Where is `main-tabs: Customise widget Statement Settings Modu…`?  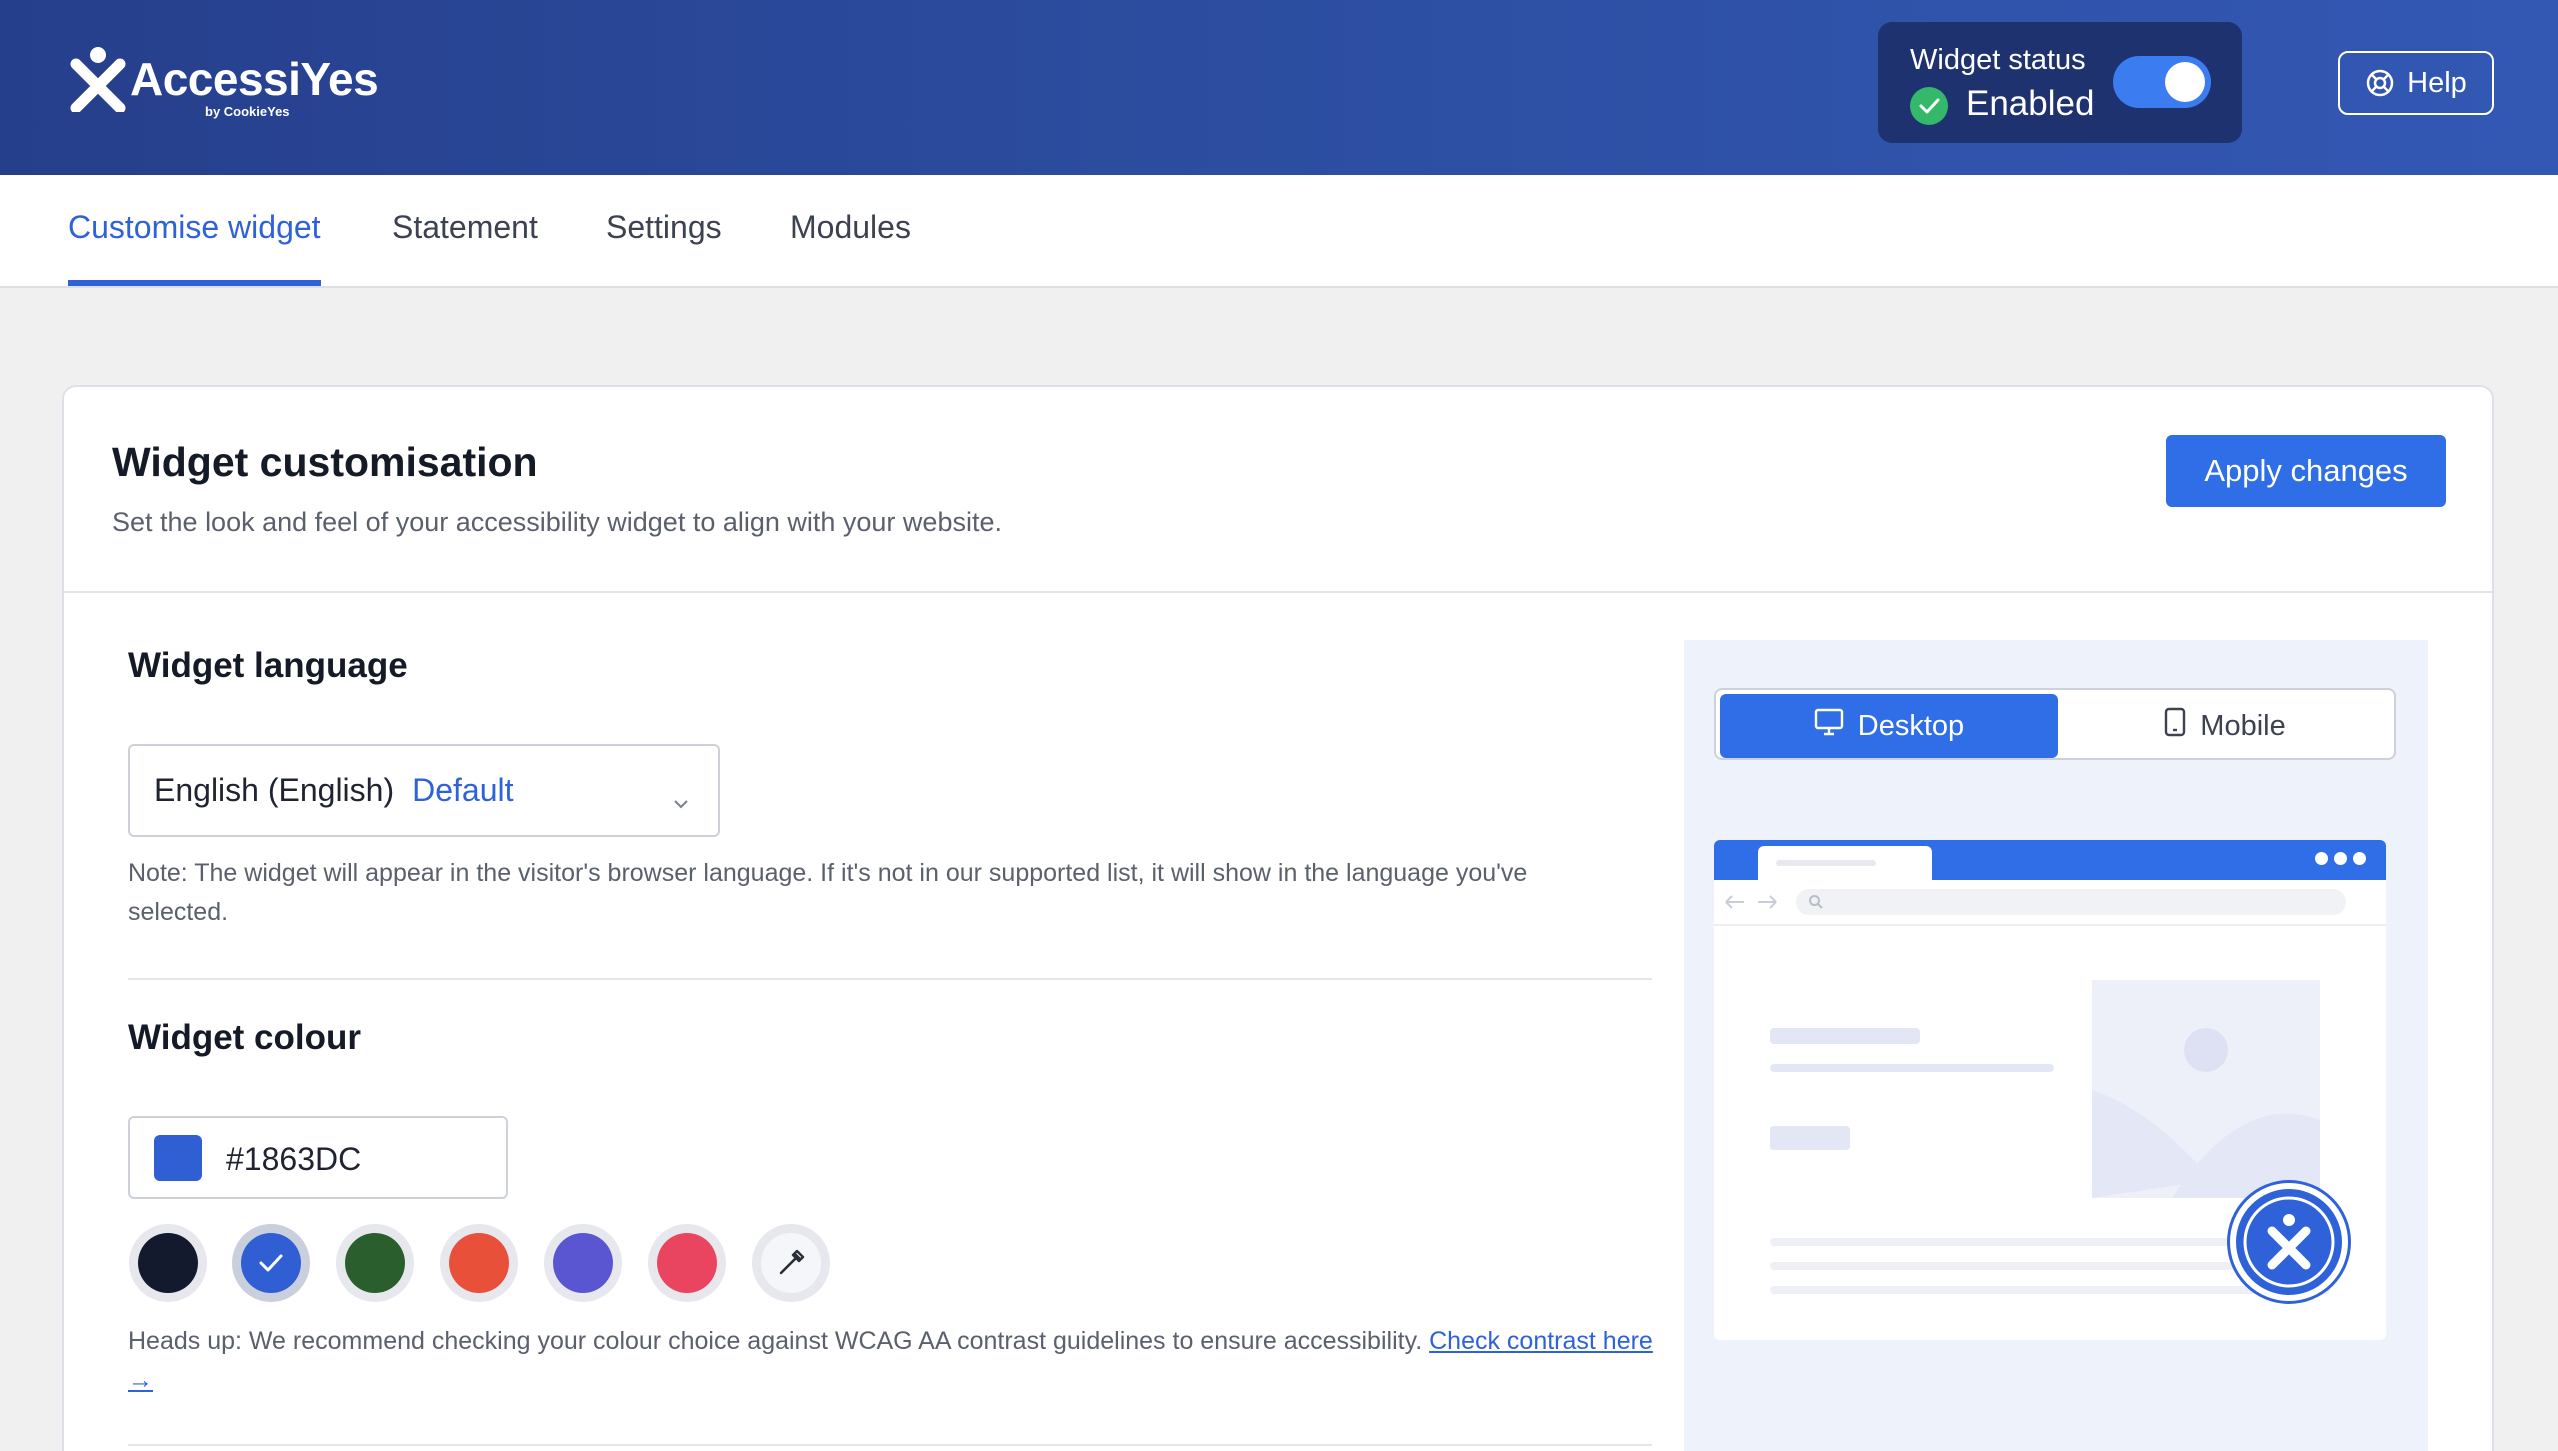
main-tabs: Customise widget Statement Settings Modu… is located at coordinates (1279, 231).